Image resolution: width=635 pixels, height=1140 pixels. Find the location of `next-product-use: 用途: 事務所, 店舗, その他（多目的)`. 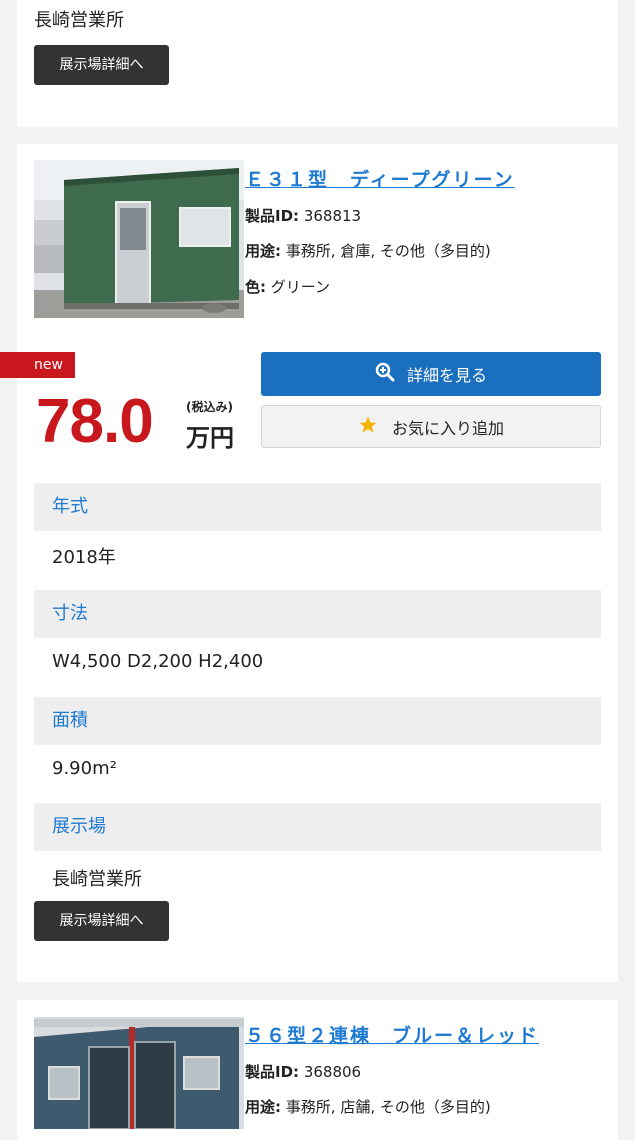

next-product-use: 用途: 事務所, 店舗, その他（多目的) is located at coordinates (368, 1106).